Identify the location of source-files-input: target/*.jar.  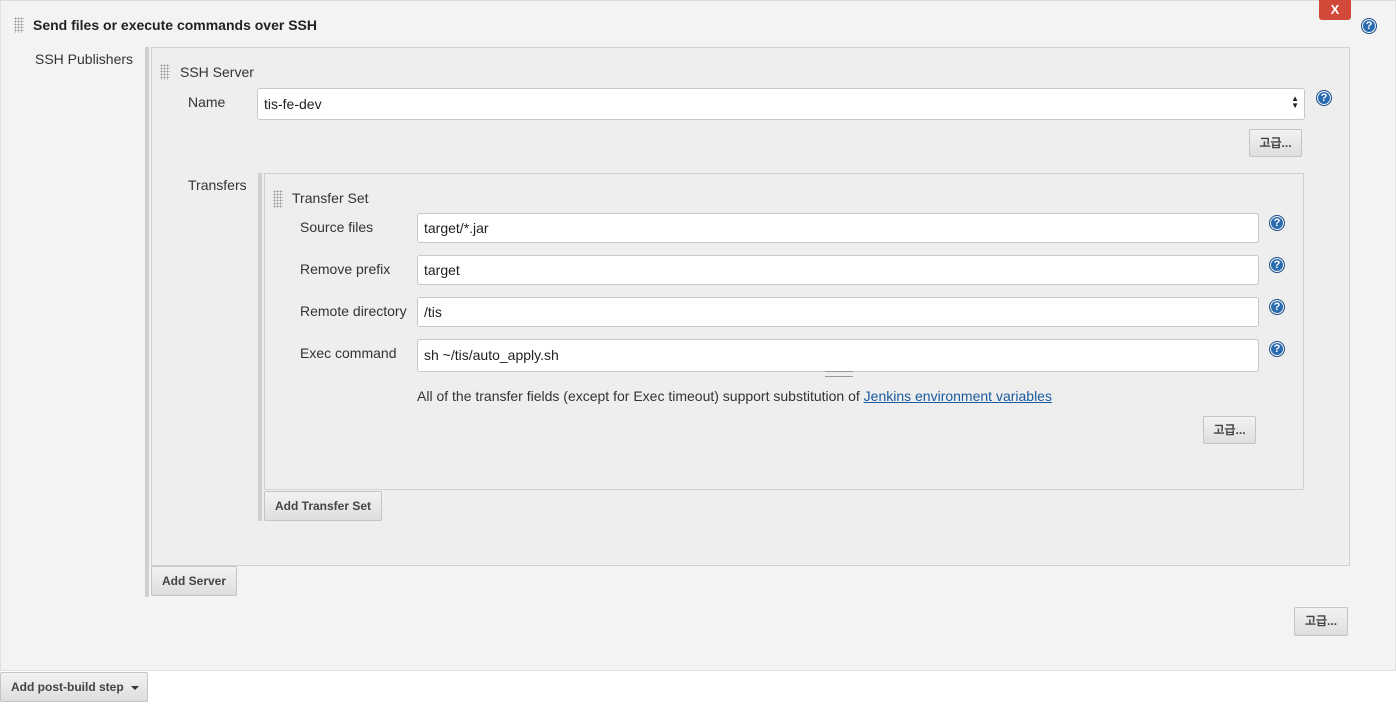
(838, 228).